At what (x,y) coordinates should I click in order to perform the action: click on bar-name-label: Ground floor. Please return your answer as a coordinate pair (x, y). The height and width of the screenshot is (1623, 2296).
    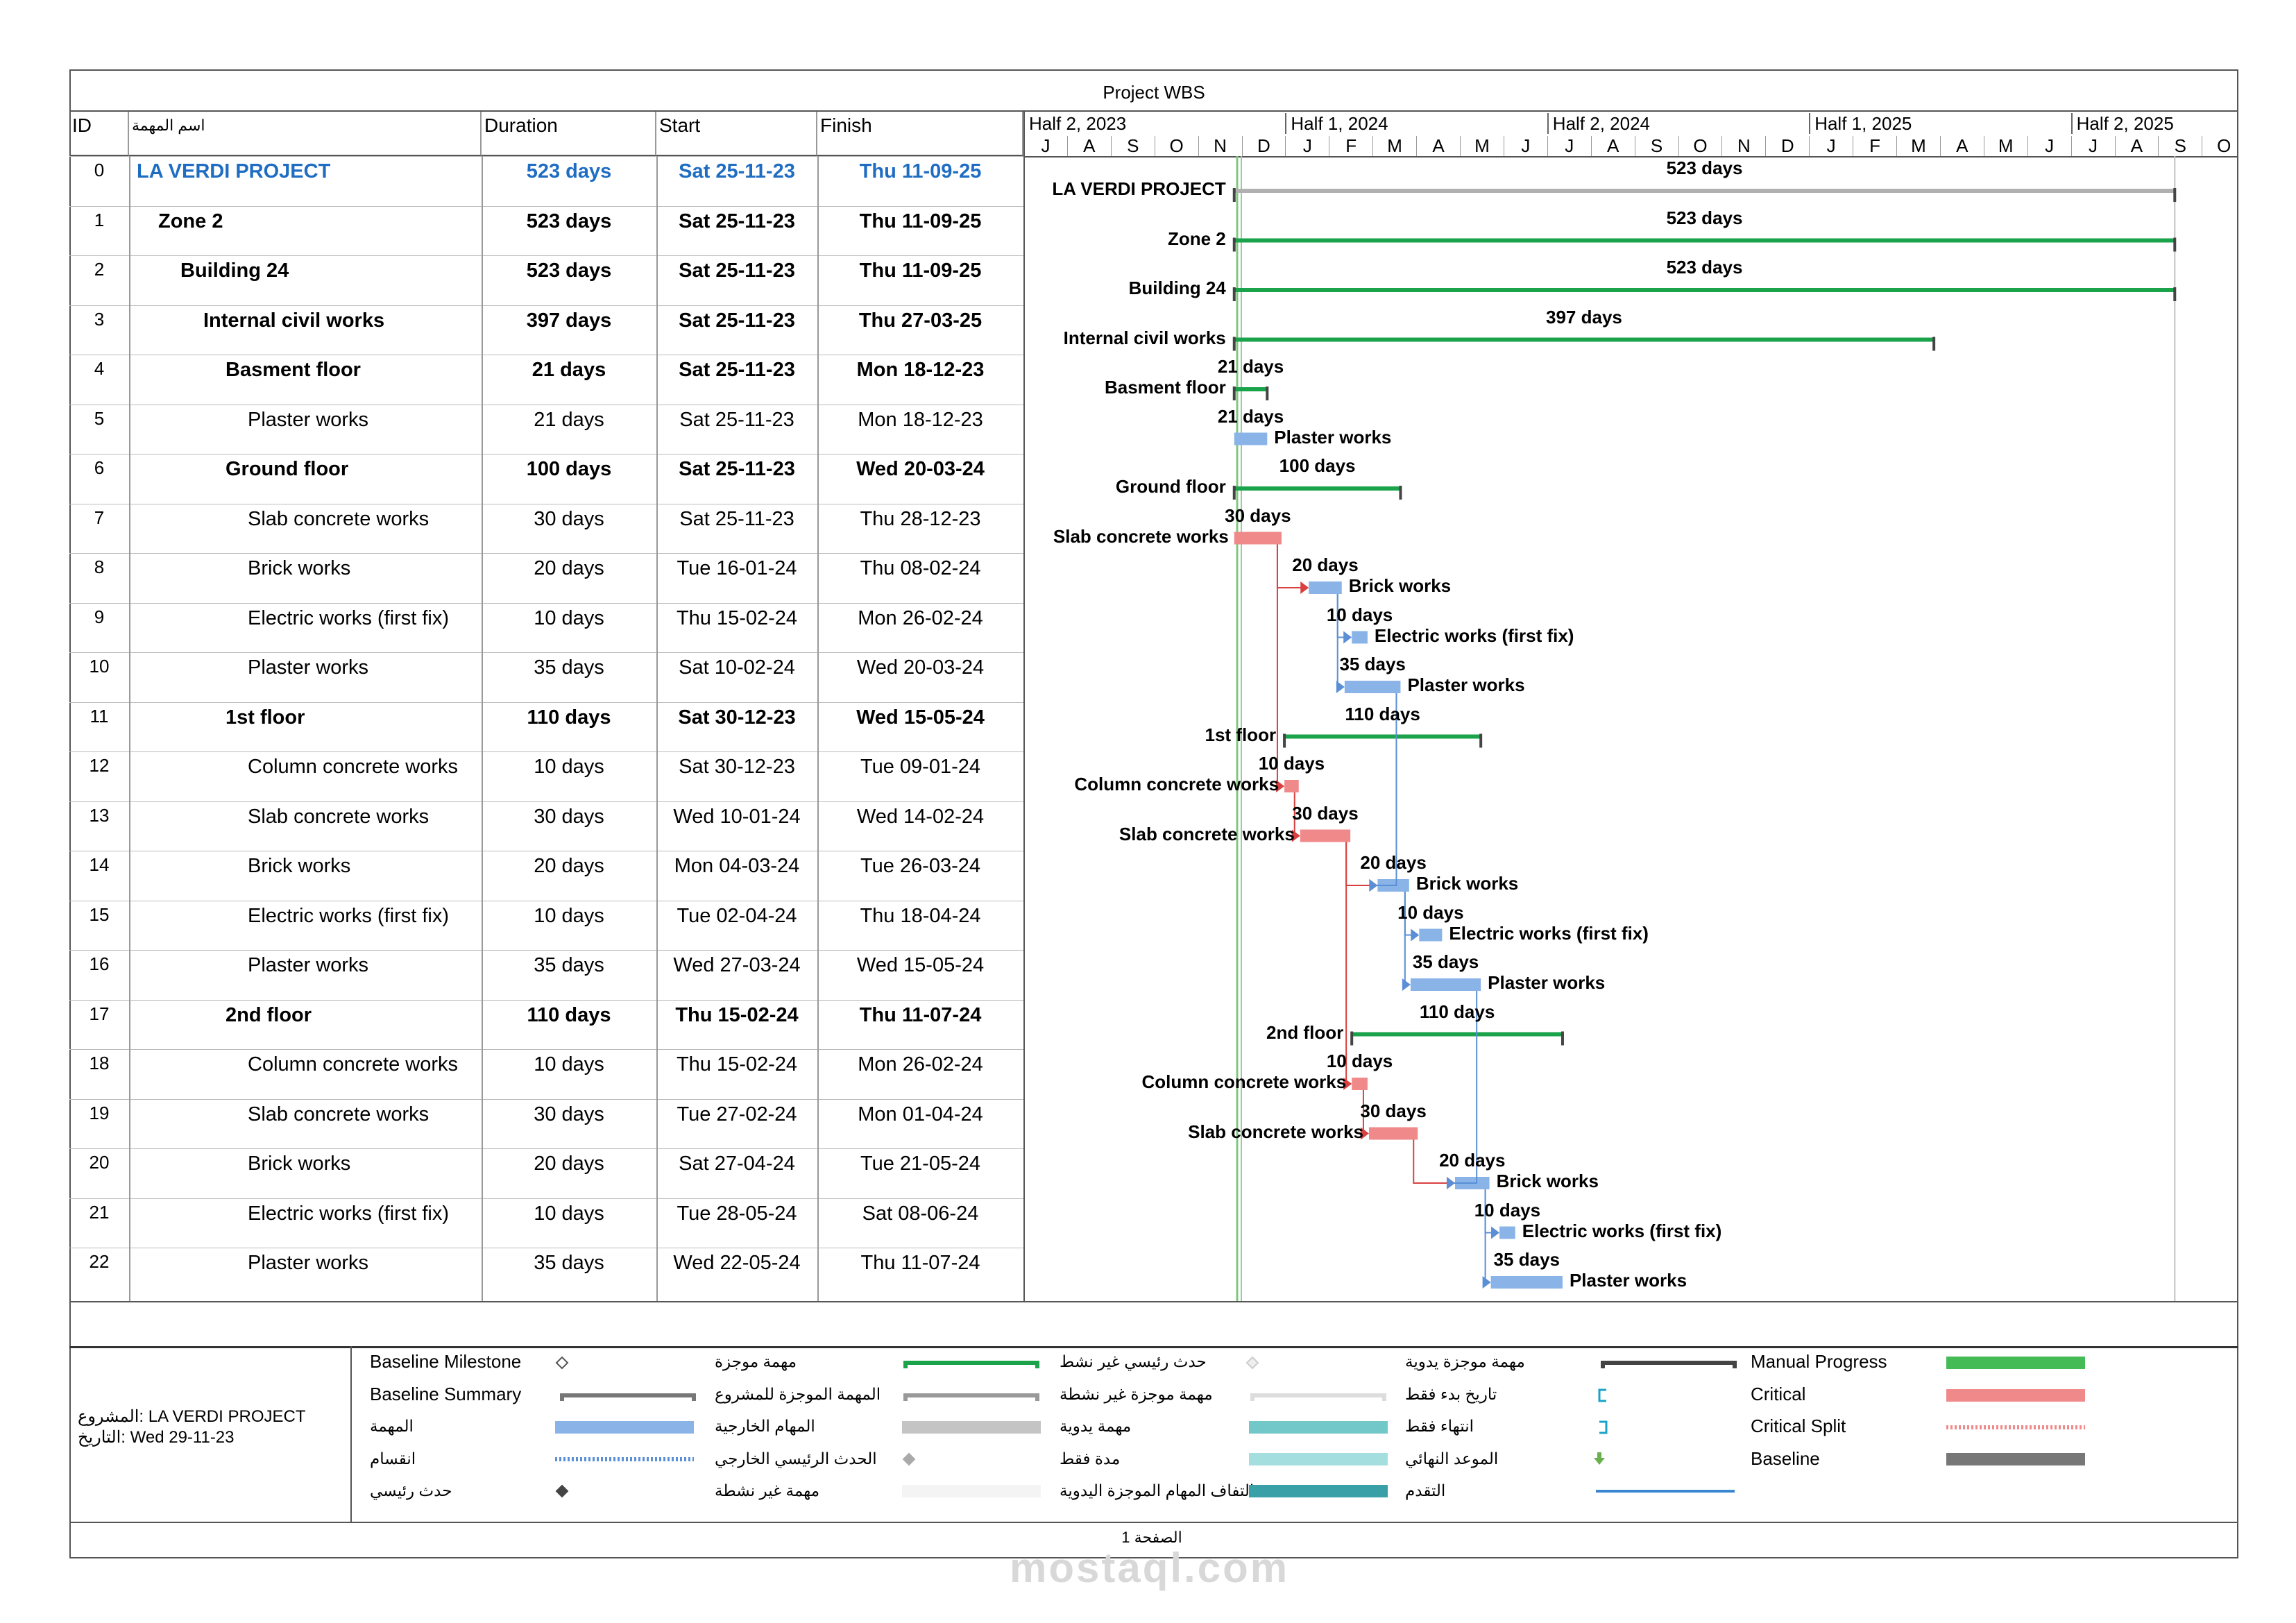
    Looking at the image, I should click on (1170, 486).